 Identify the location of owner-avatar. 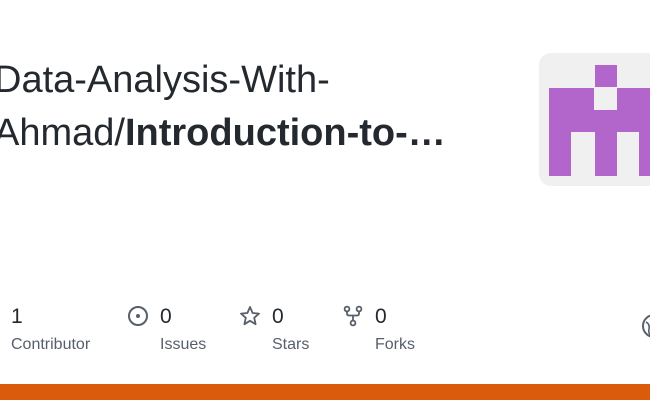
(594, 119).